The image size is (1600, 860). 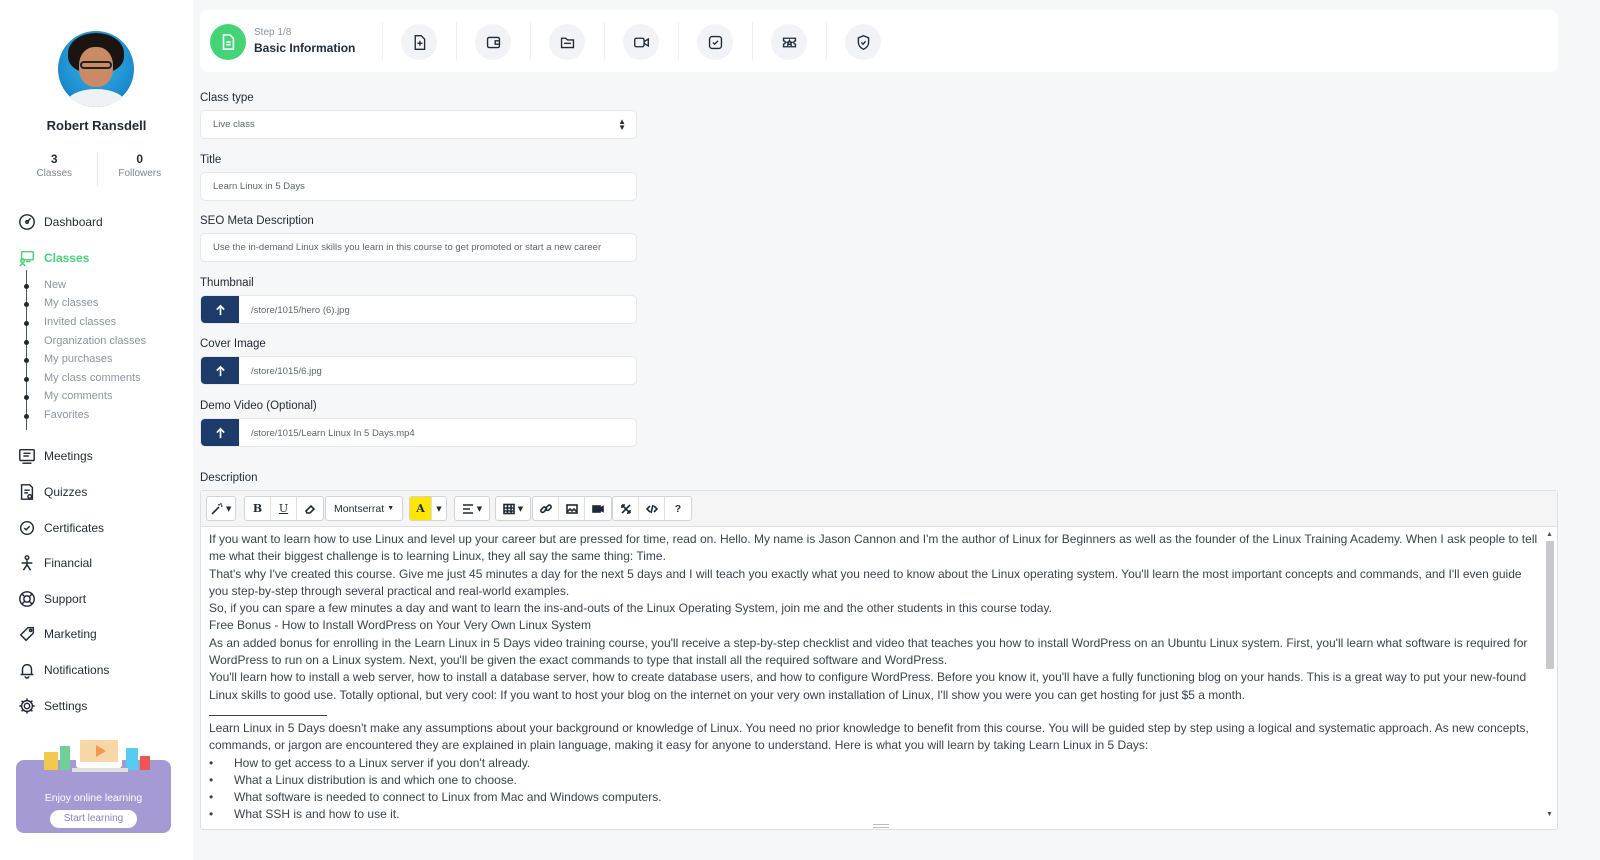 I want to click on underline-button: U, so click(x=284, y=508).